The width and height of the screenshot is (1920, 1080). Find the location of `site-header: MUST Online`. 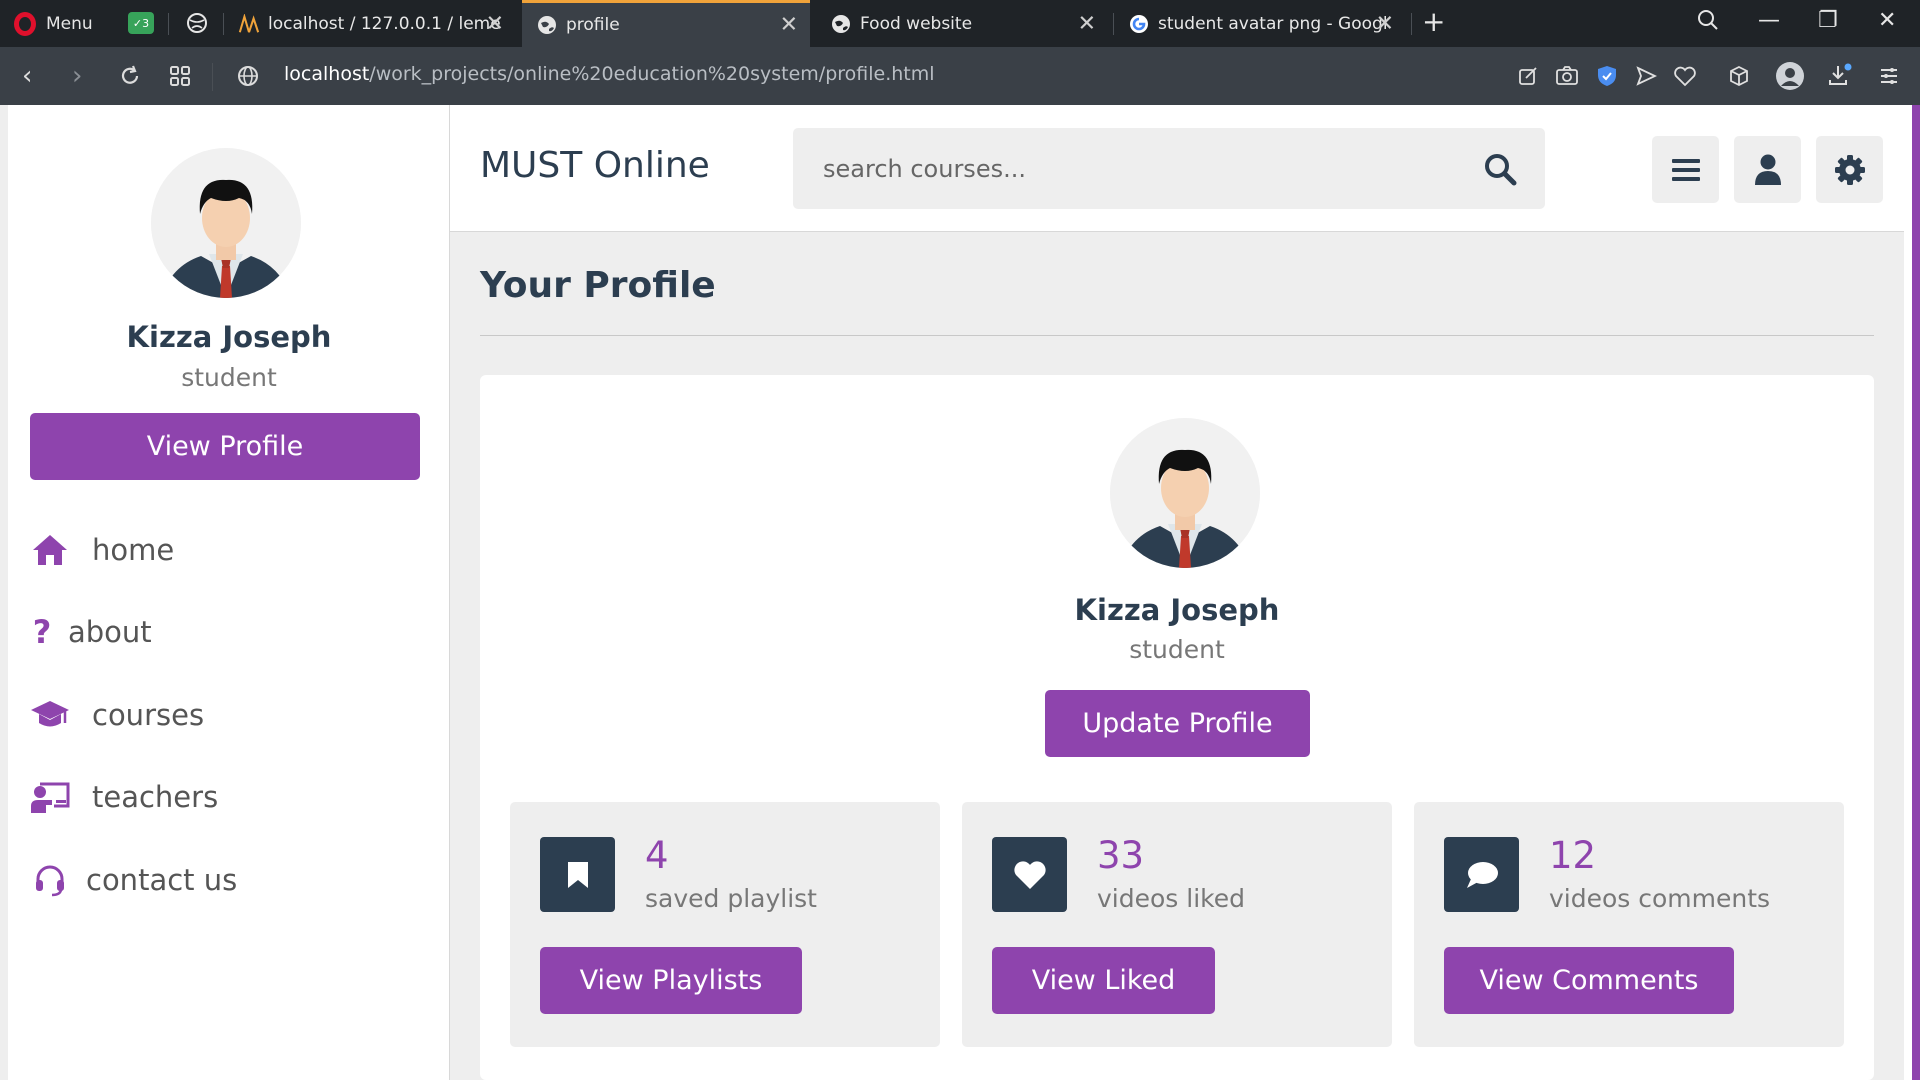

site-header: MUST Online is located at coordinates (1177, 168).